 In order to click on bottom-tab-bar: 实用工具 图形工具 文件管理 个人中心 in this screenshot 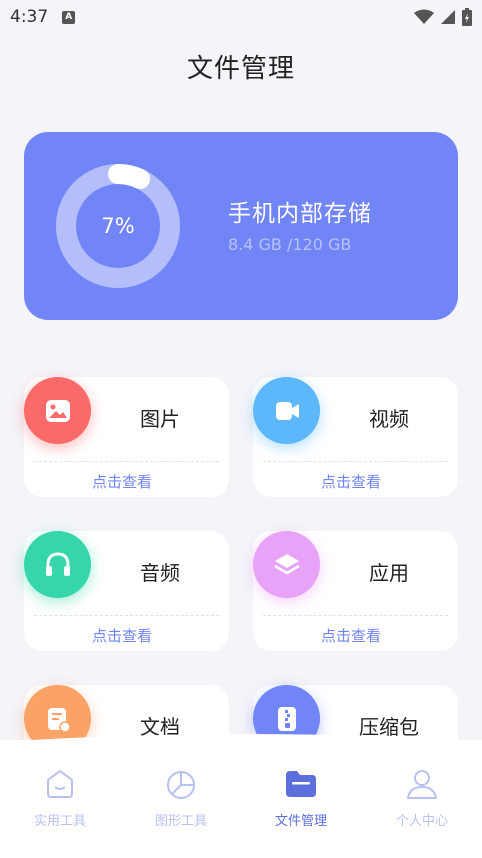, I will do `click(241, 796)`.